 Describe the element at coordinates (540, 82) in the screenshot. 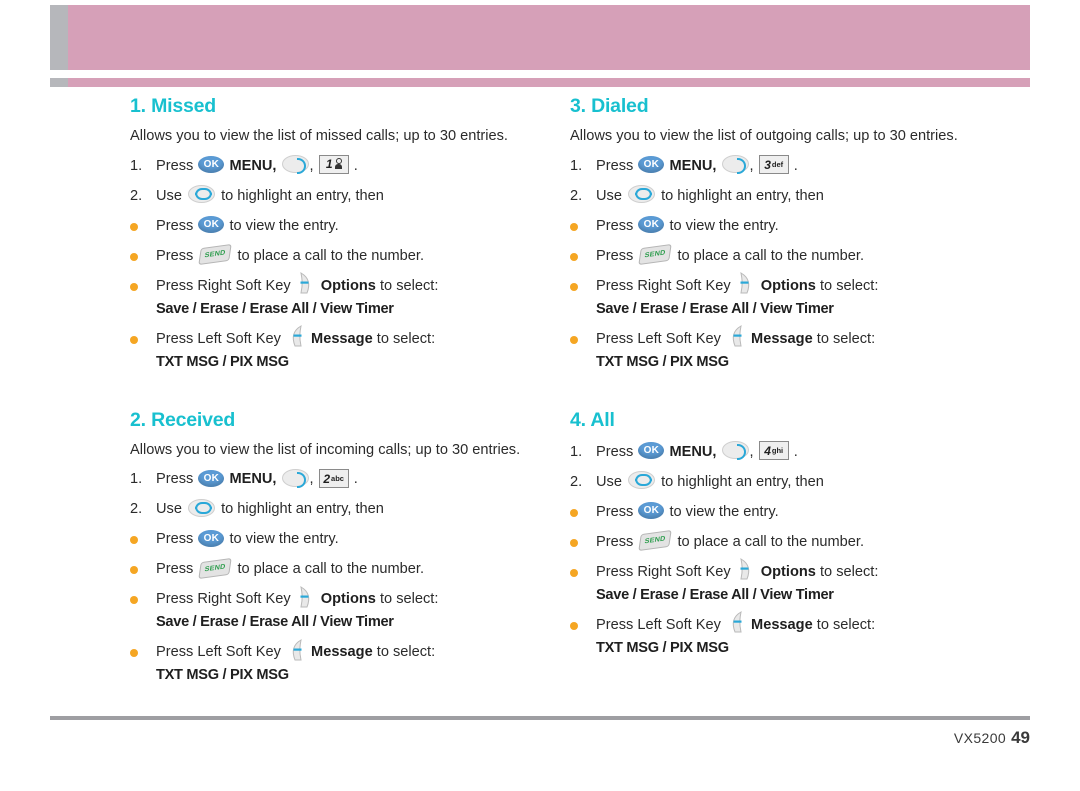

I see `header-rule` at that location.